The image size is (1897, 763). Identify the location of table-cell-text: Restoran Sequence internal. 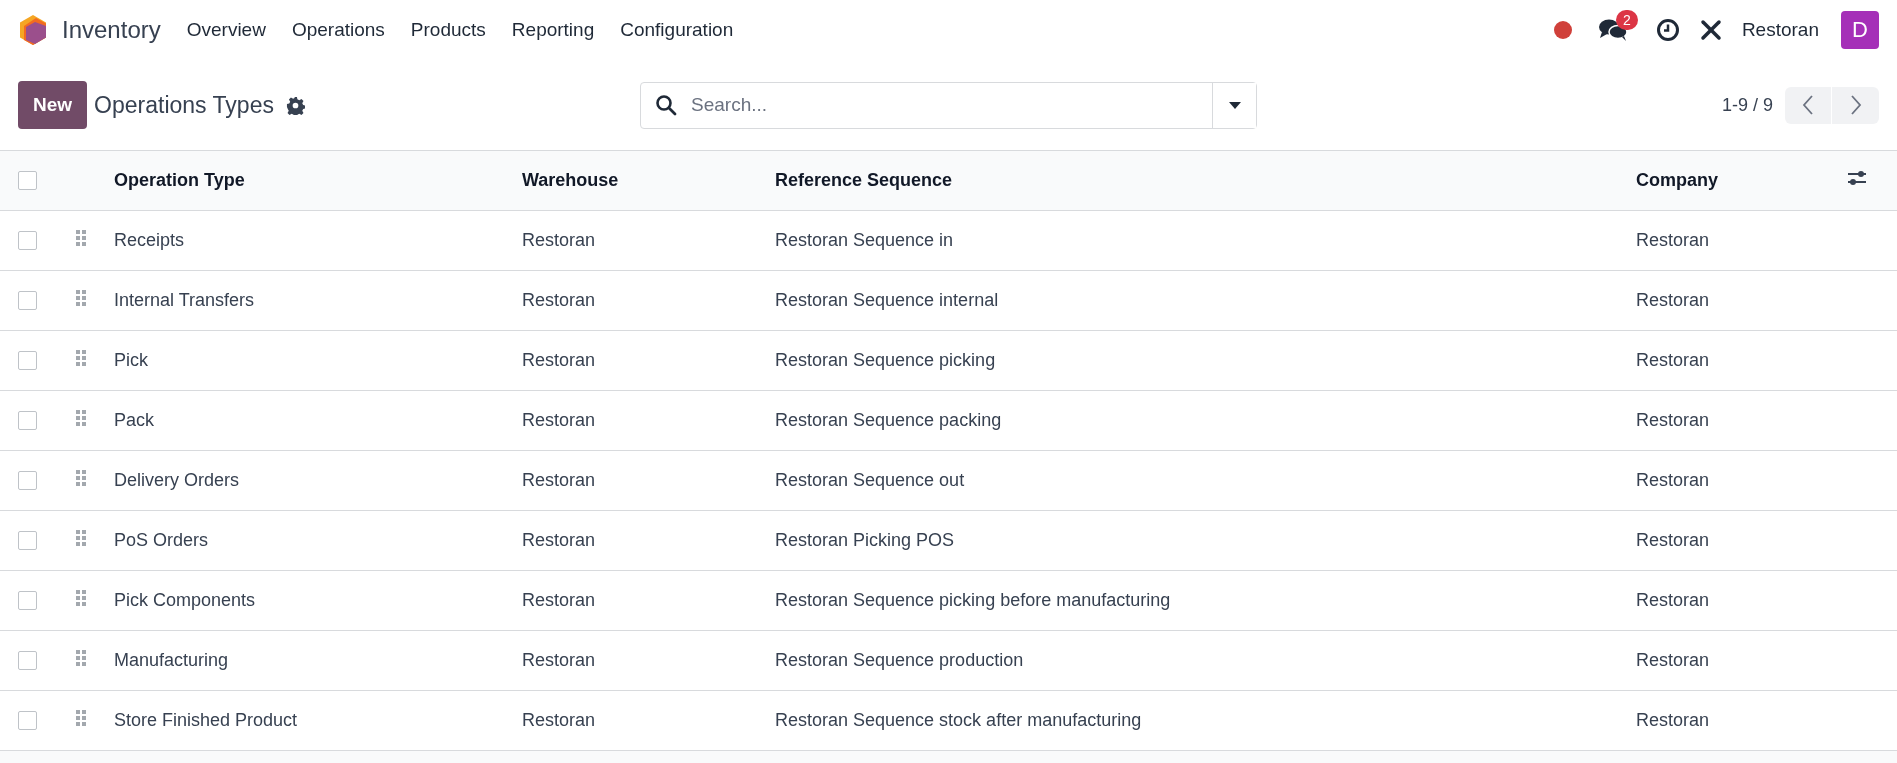
(887, 300).